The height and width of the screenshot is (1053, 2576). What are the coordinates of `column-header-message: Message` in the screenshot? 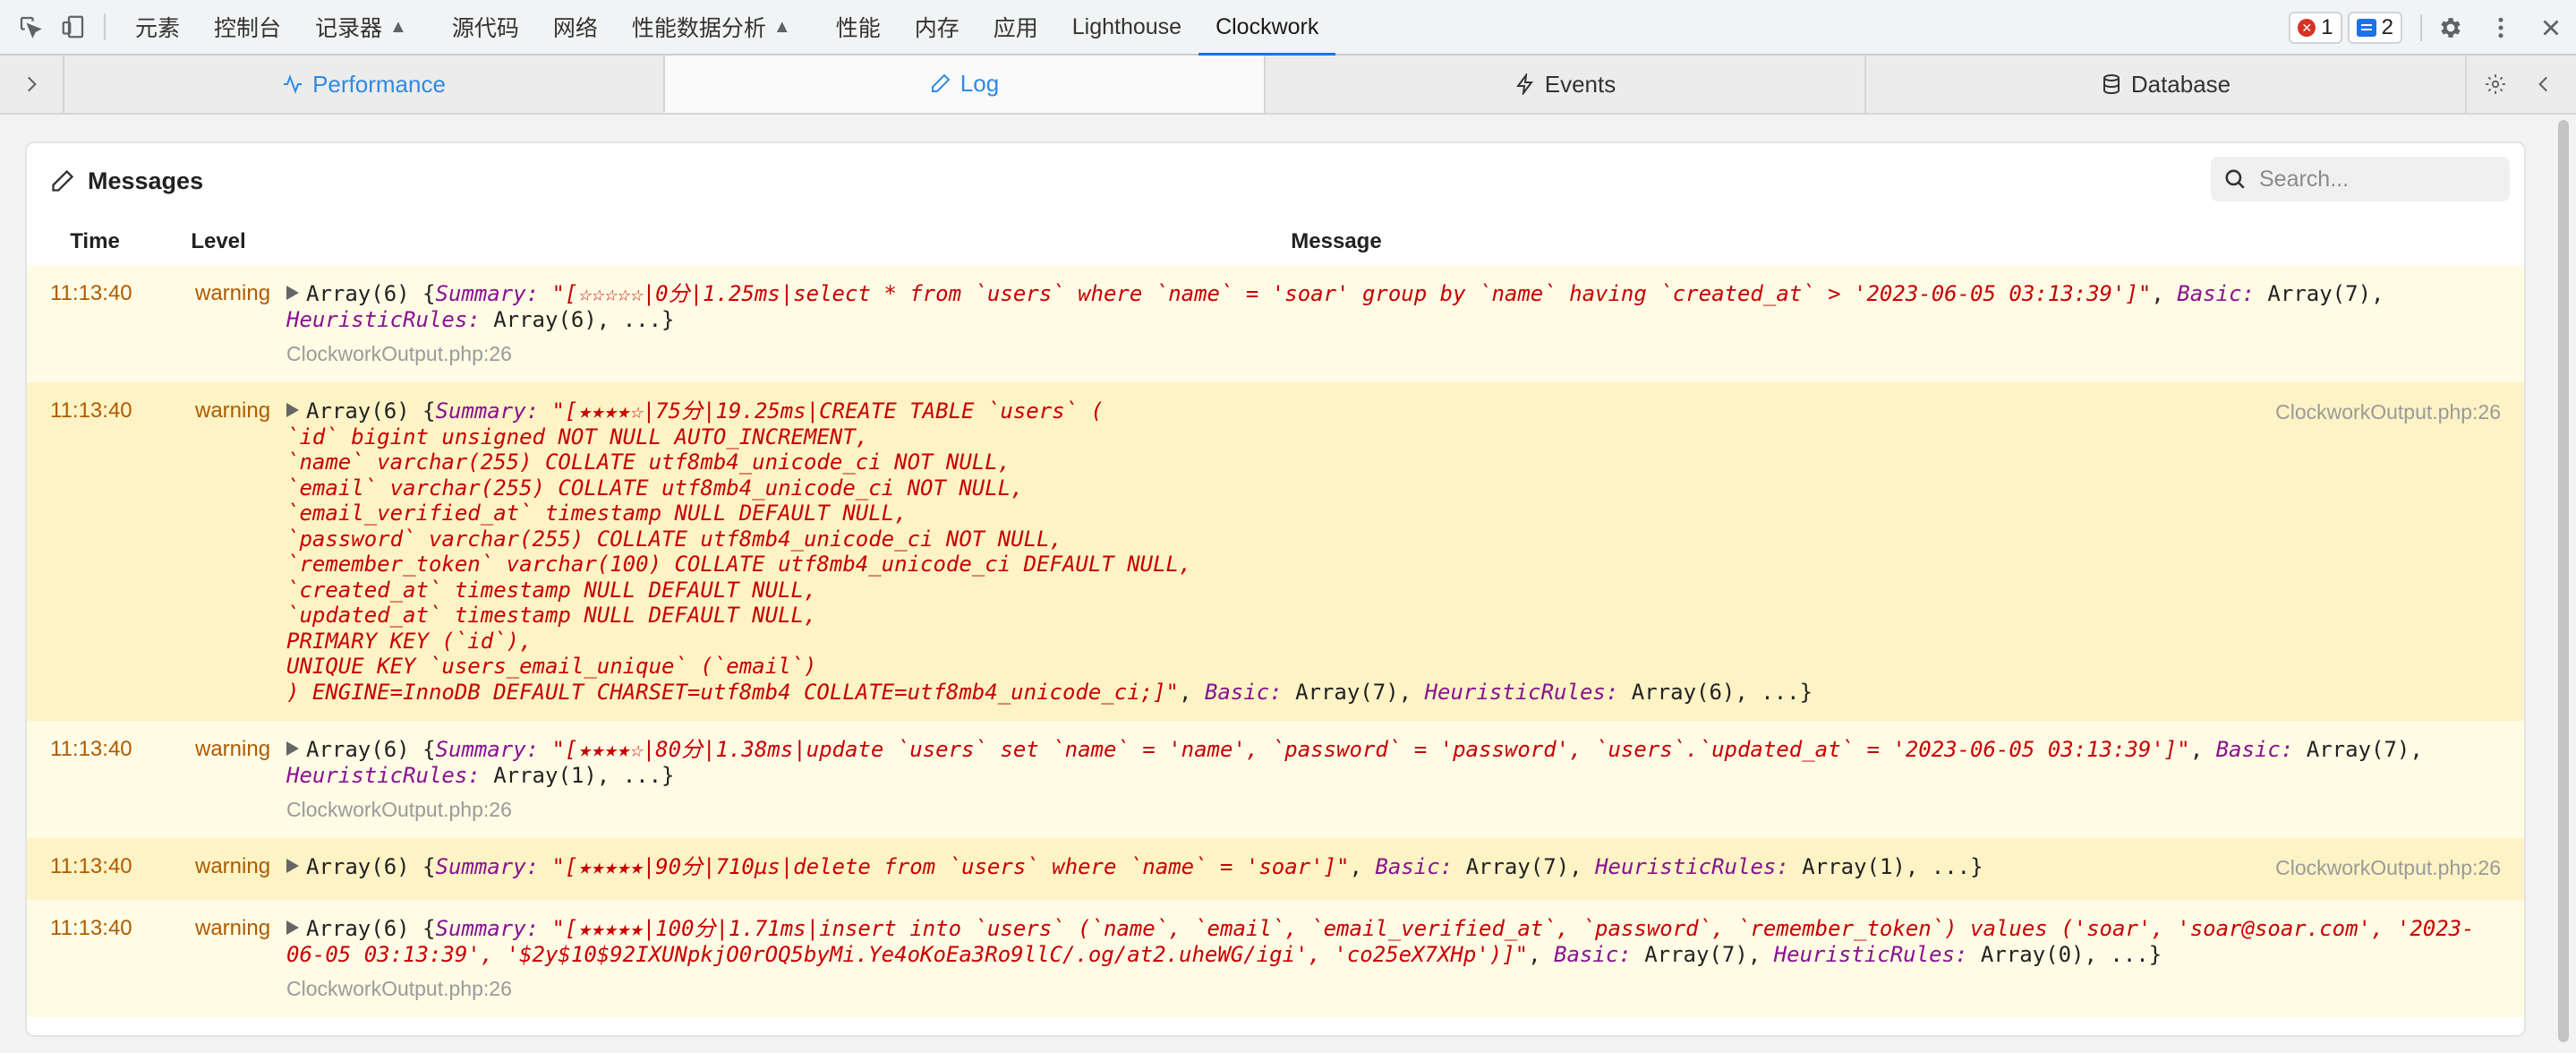 It's located at (1399, 241).